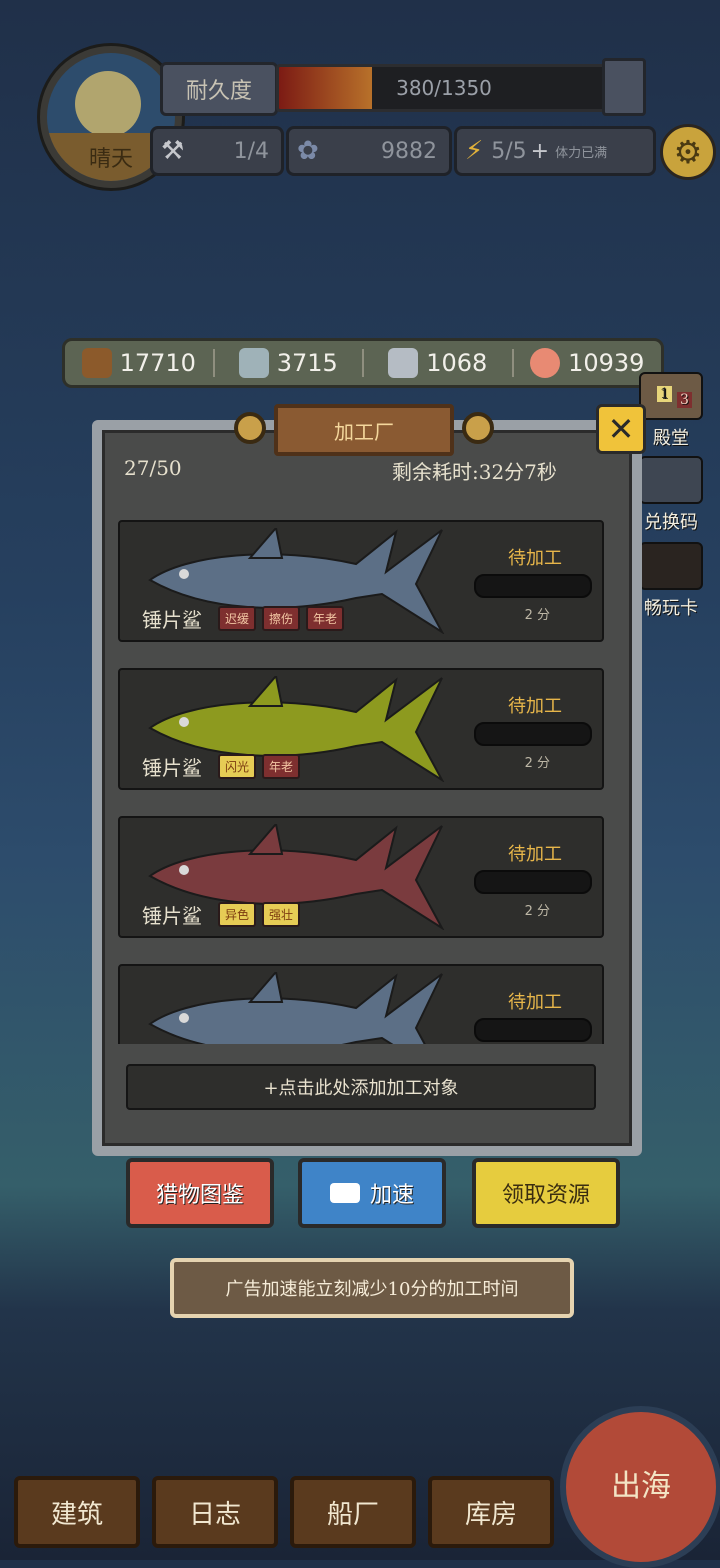 Image resolution: width=720 pixels, height=1568 pixels. Describe the element at coordinates (361, 581) in the screenshot. I see `processing-item: 锤片鲨 迟缓 擦伤 年老 待加工 2 分` at that location.